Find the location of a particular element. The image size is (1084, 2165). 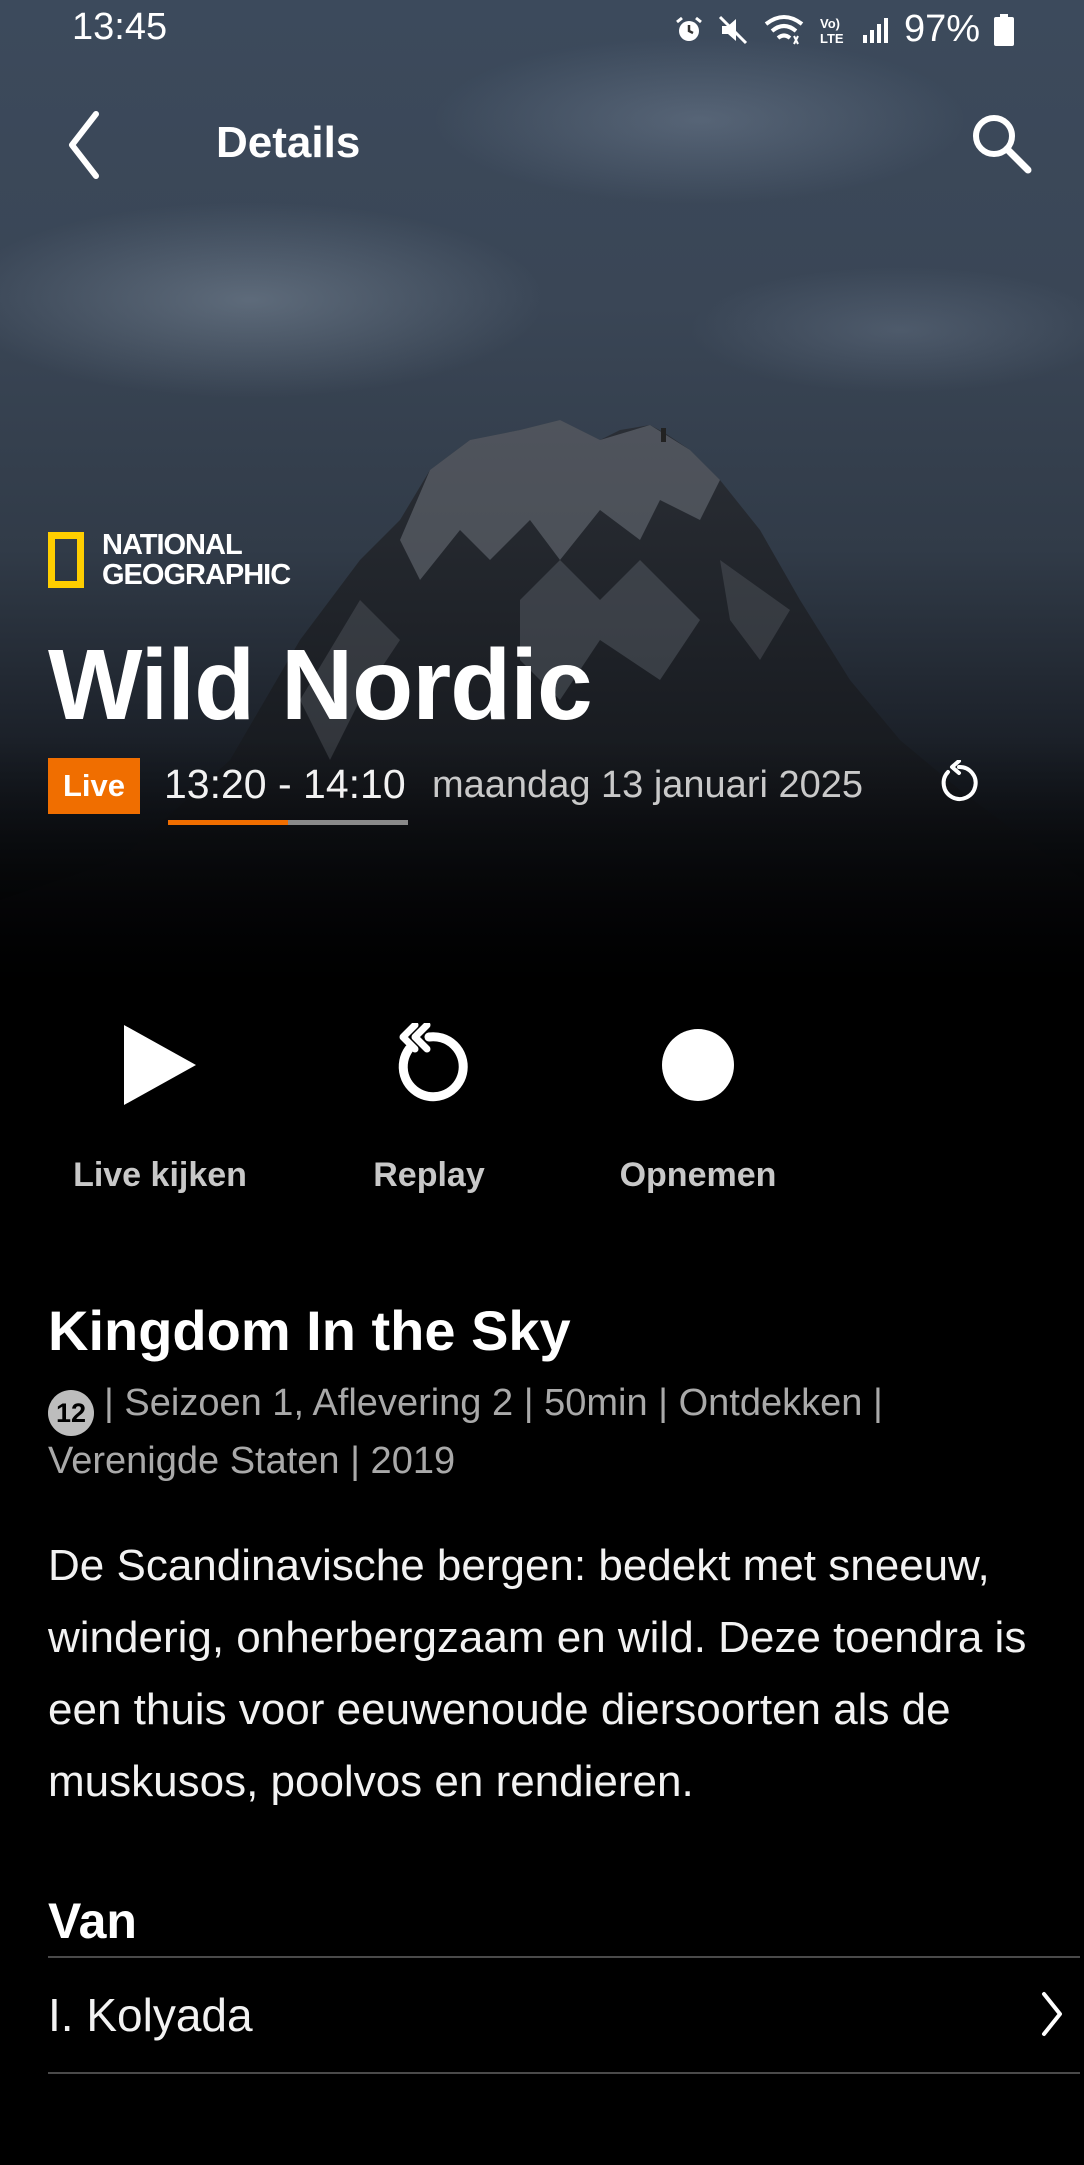

svg-text: LTE is located at coordinates (832, 38).